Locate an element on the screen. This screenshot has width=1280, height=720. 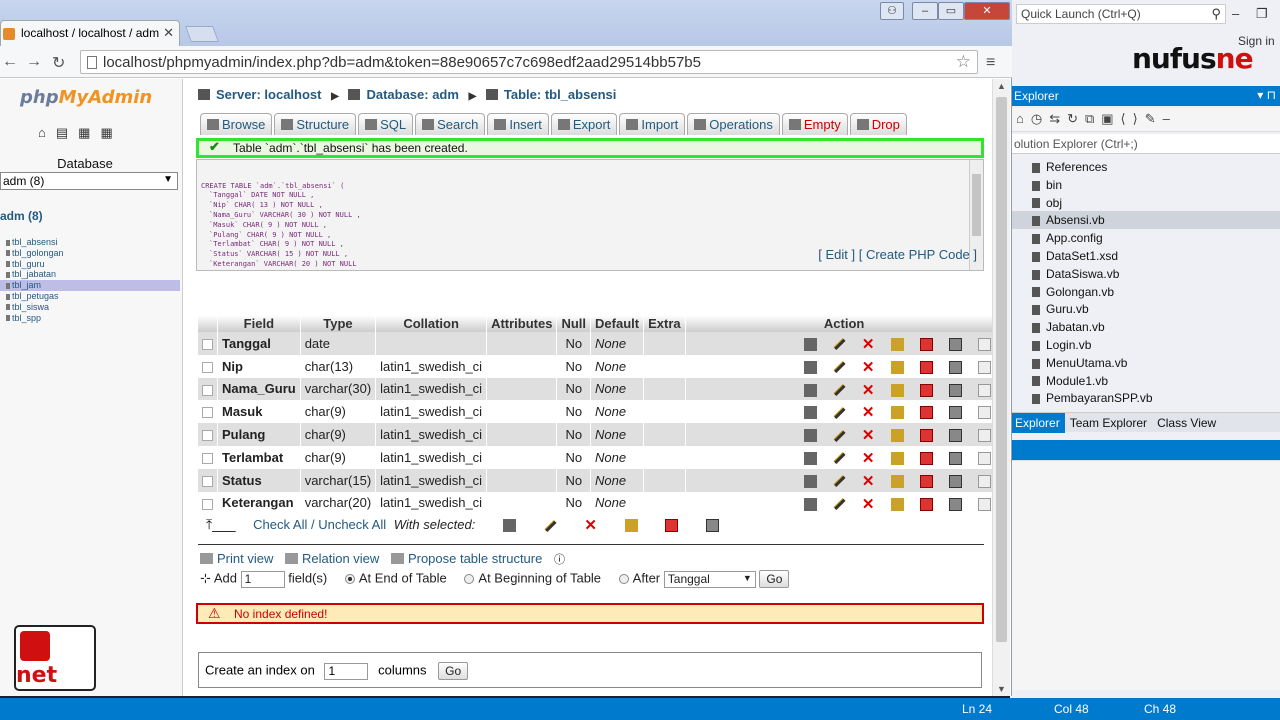
solution-tree-item: Golongan.vb is located at coordinates (1145, 292).